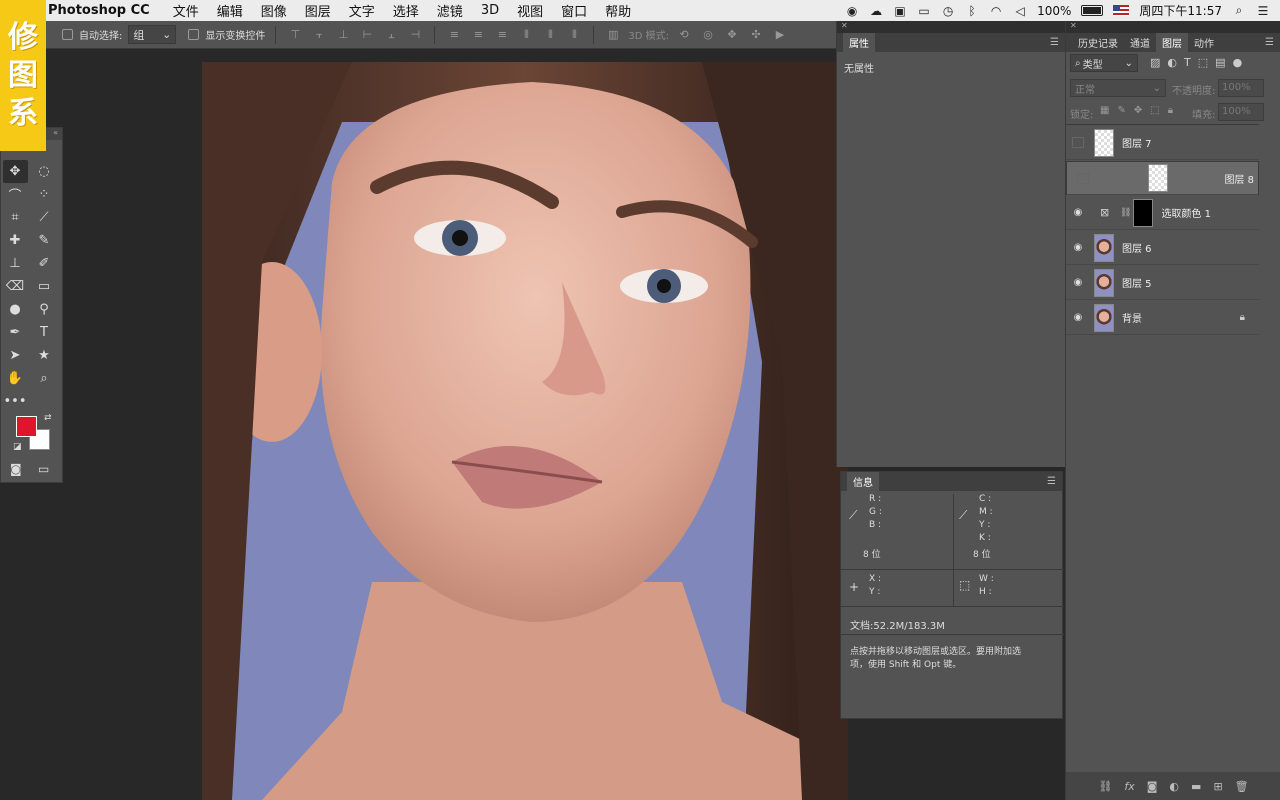 This screenshot has width=1280, height=800. I want to click on path-select-tool-icon: ➤, so click(15, 355).